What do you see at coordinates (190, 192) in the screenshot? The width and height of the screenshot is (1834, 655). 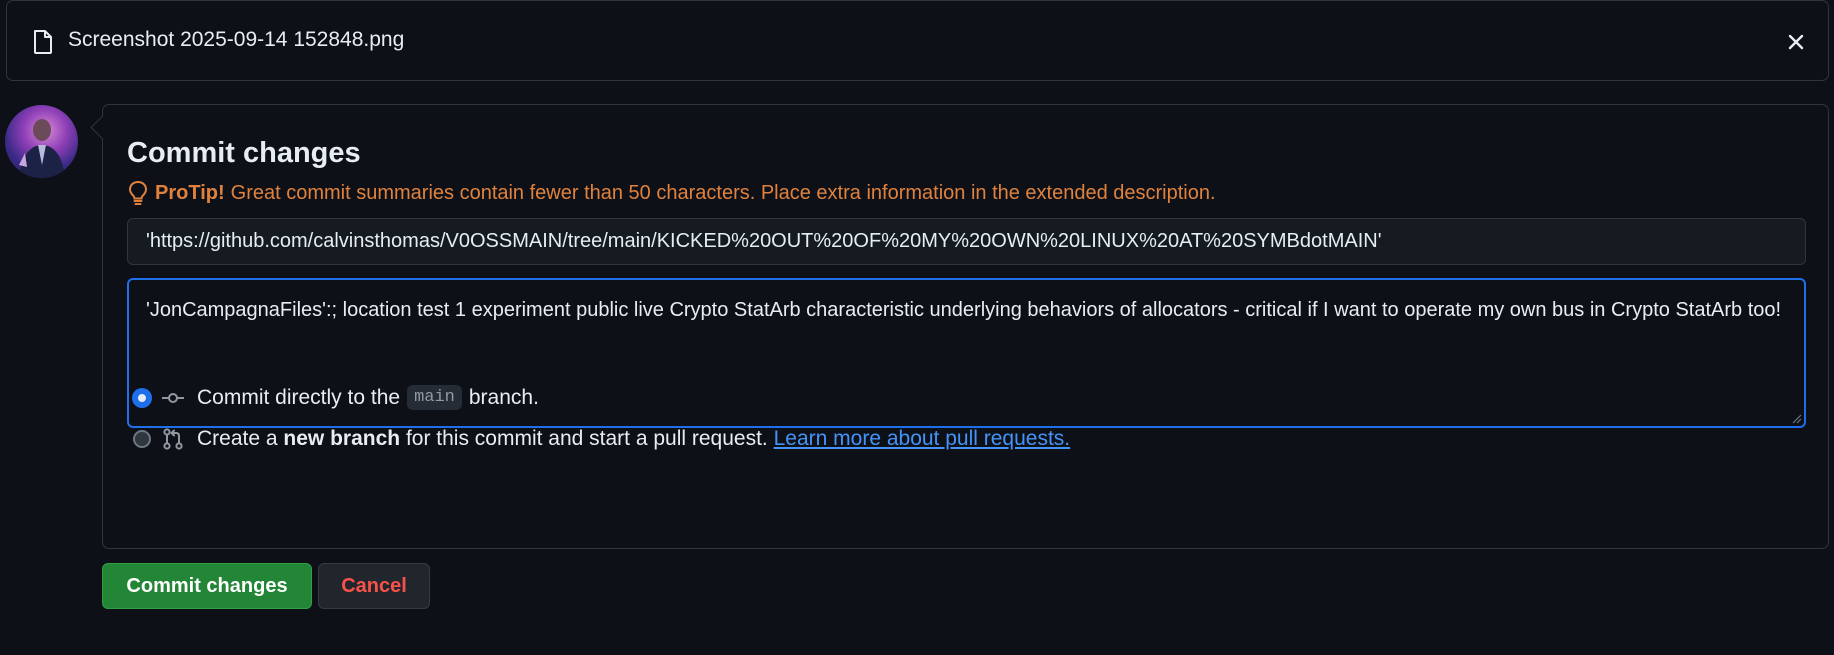 I see `protip-label: ProTip!` at bounding box center [190, 192].